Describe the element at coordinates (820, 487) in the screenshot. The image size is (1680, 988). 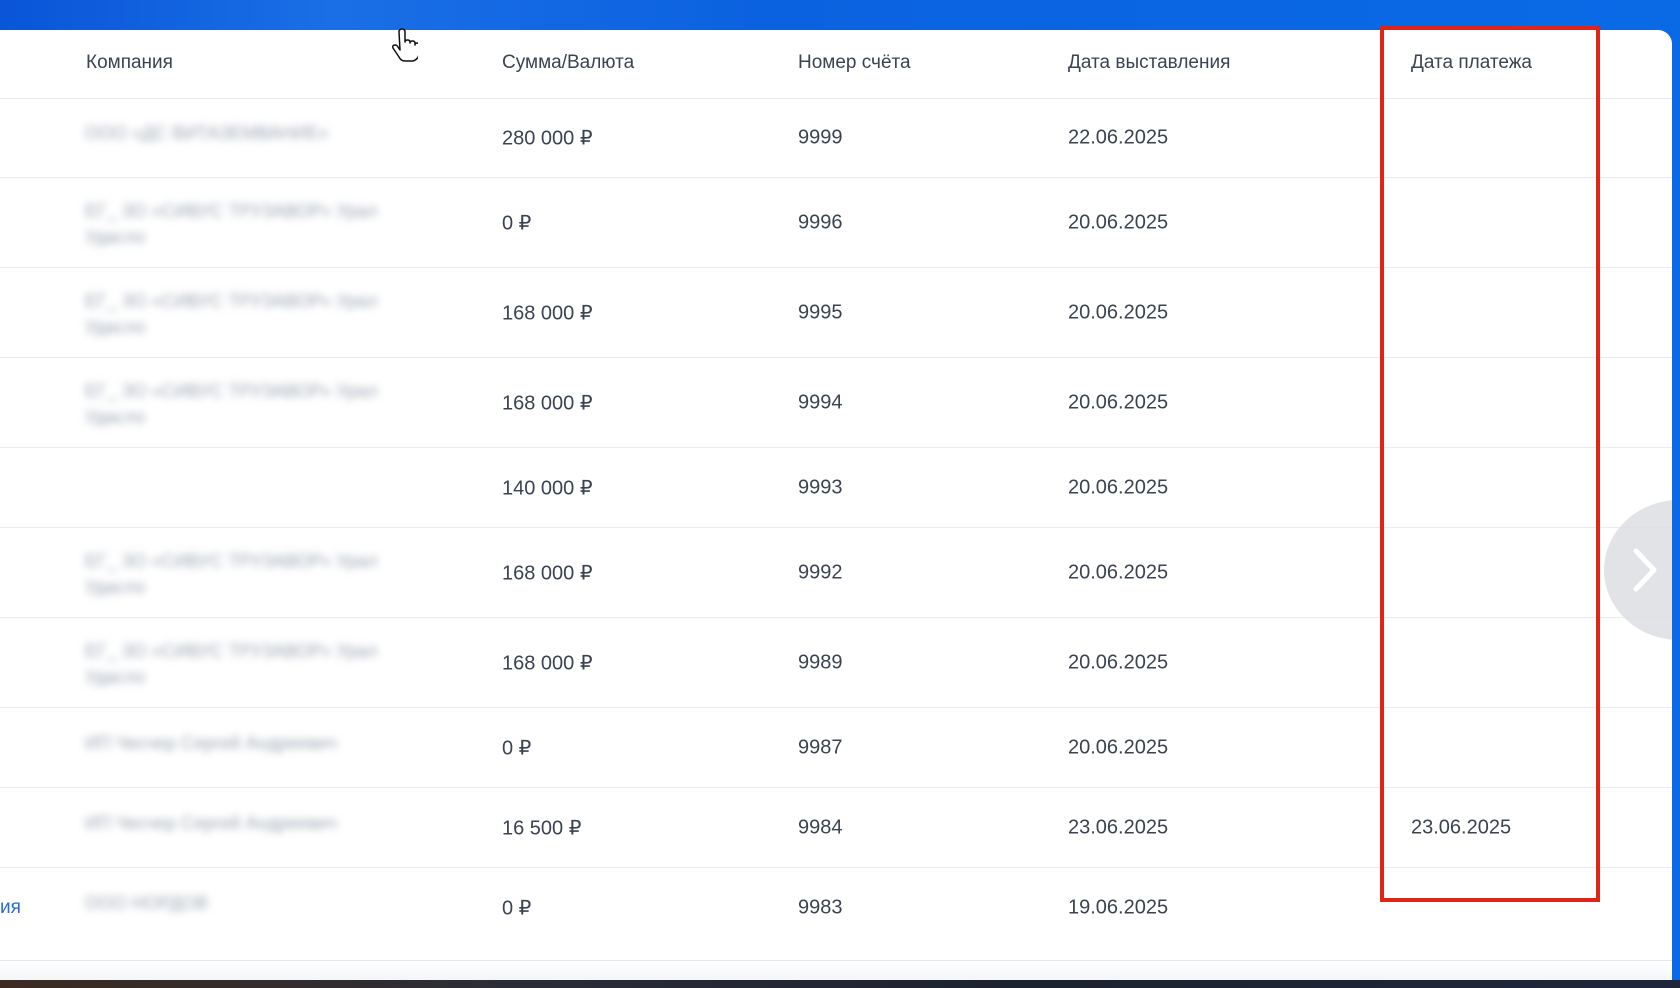
I see `invoice-number-cell: 9993` at that location.